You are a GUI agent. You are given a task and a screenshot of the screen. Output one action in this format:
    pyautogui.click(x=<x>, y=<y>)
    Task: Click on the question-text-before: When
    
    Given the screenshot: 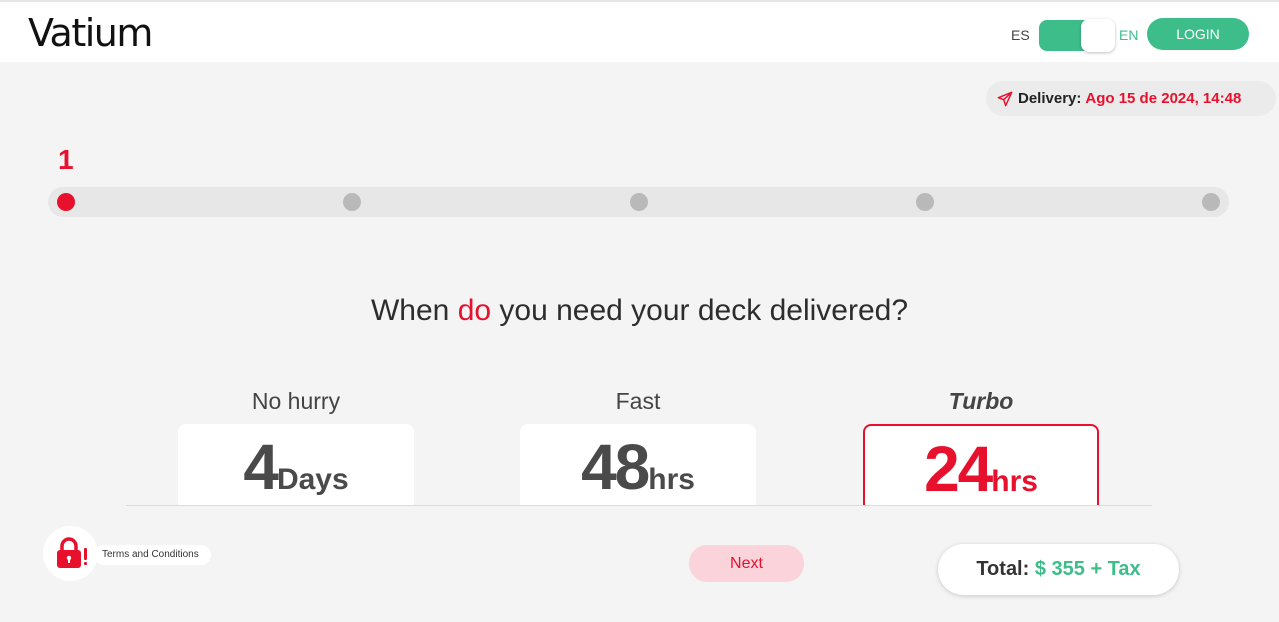 What is the action you would take?
    pyautogui.click(x=414, y=310)
    